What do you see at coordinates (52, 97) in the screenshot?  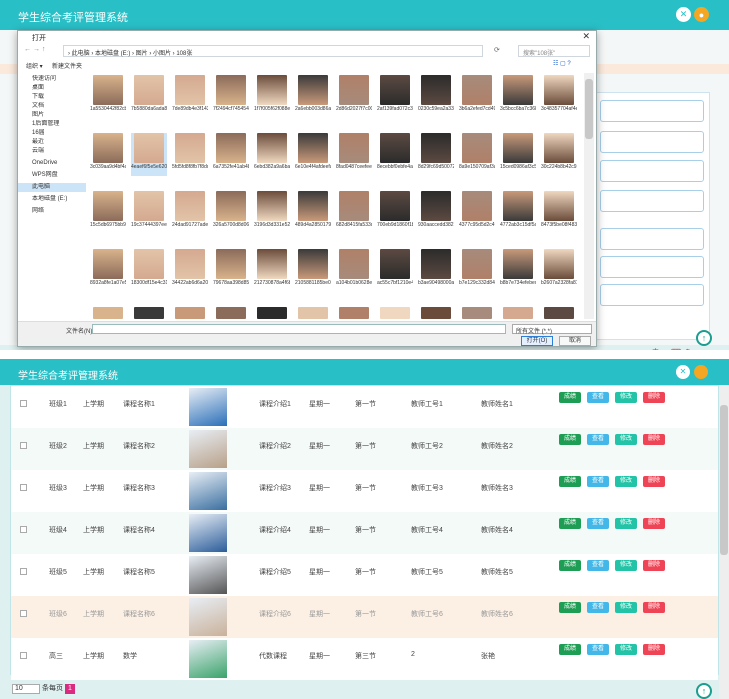 I see `nav-item: 下载` at bounding box center [52, 97].